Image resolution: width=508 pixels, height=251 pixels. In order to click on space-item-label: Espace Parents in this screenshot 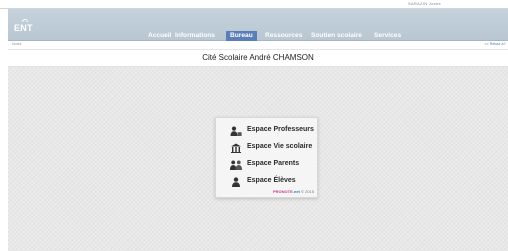, I will do `click(273, 163)`.